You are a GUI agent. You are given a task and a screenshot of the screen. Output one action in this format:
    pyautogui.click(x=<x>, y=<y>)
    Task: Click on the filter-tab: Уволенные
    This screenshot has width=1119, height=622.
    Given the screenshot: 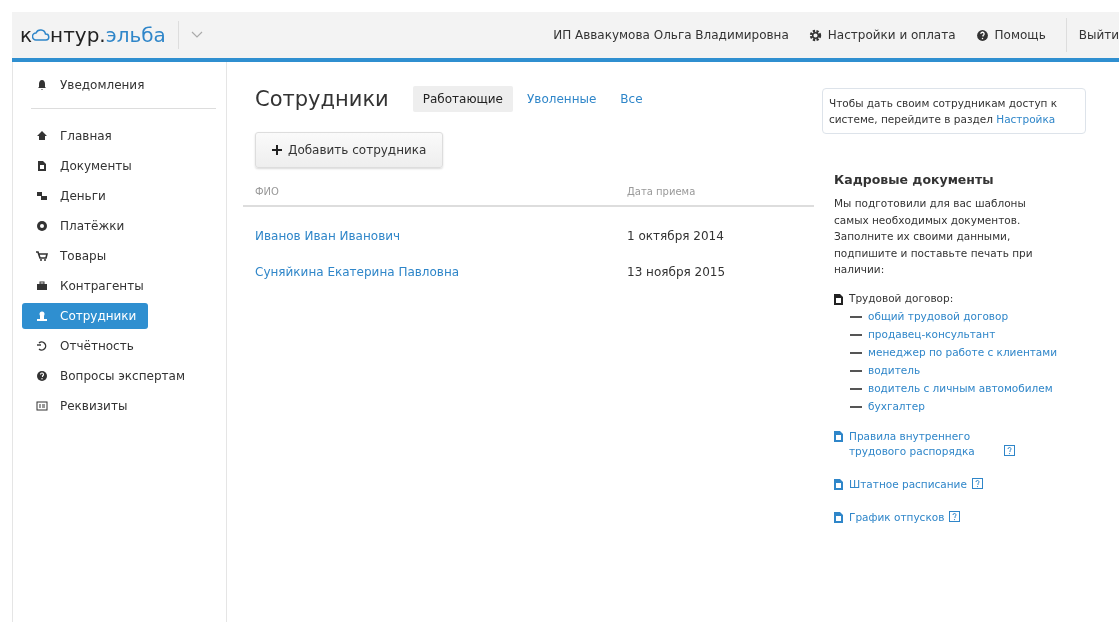 What is the action you would take?
    pyautogui.click(x=562, y=99)
    